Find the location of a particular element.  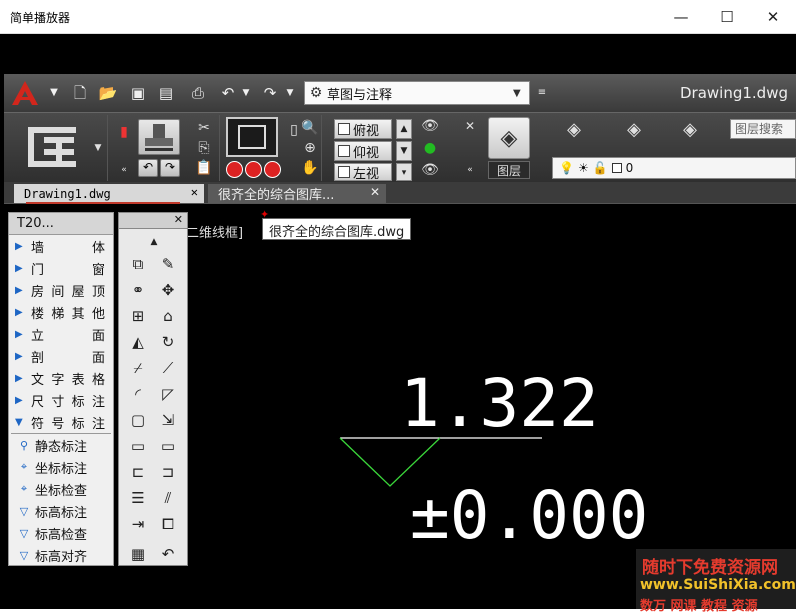

trim-icon: ⌿ is located at coordinates (138, 368).